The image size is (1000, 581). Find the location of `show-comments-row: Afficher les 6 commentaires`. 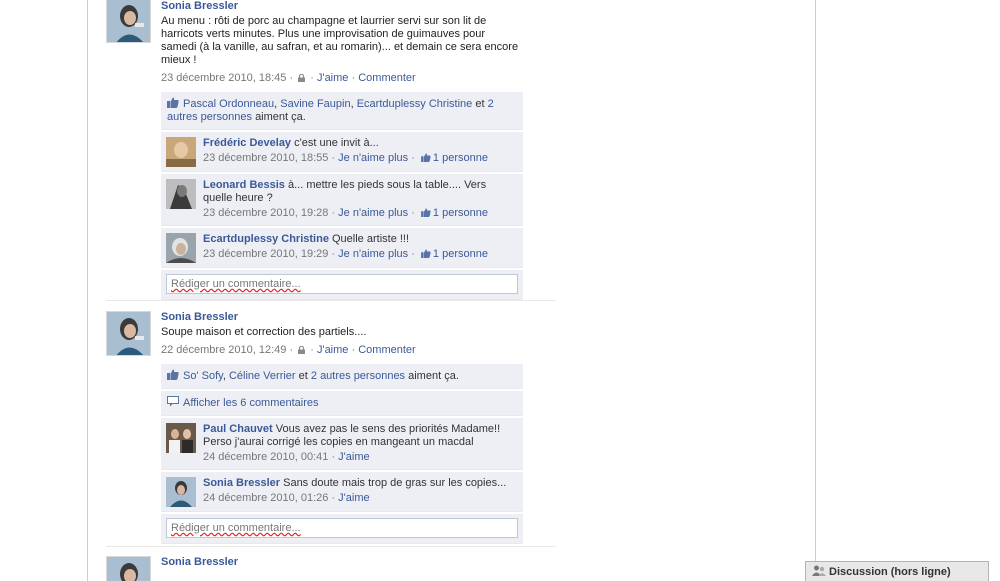

show-comments-row: Afficher les 6 commentaires is located at coordinates (342, 403).